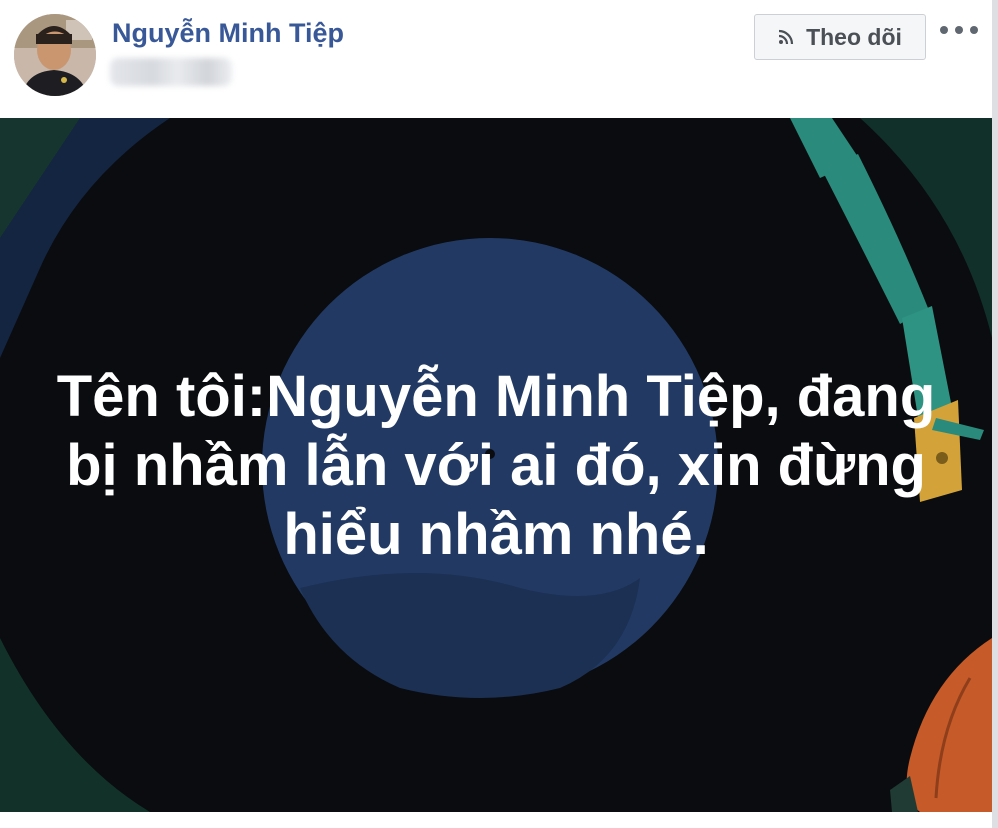  I want to click on page-scroll-edge, so click(995, 414).